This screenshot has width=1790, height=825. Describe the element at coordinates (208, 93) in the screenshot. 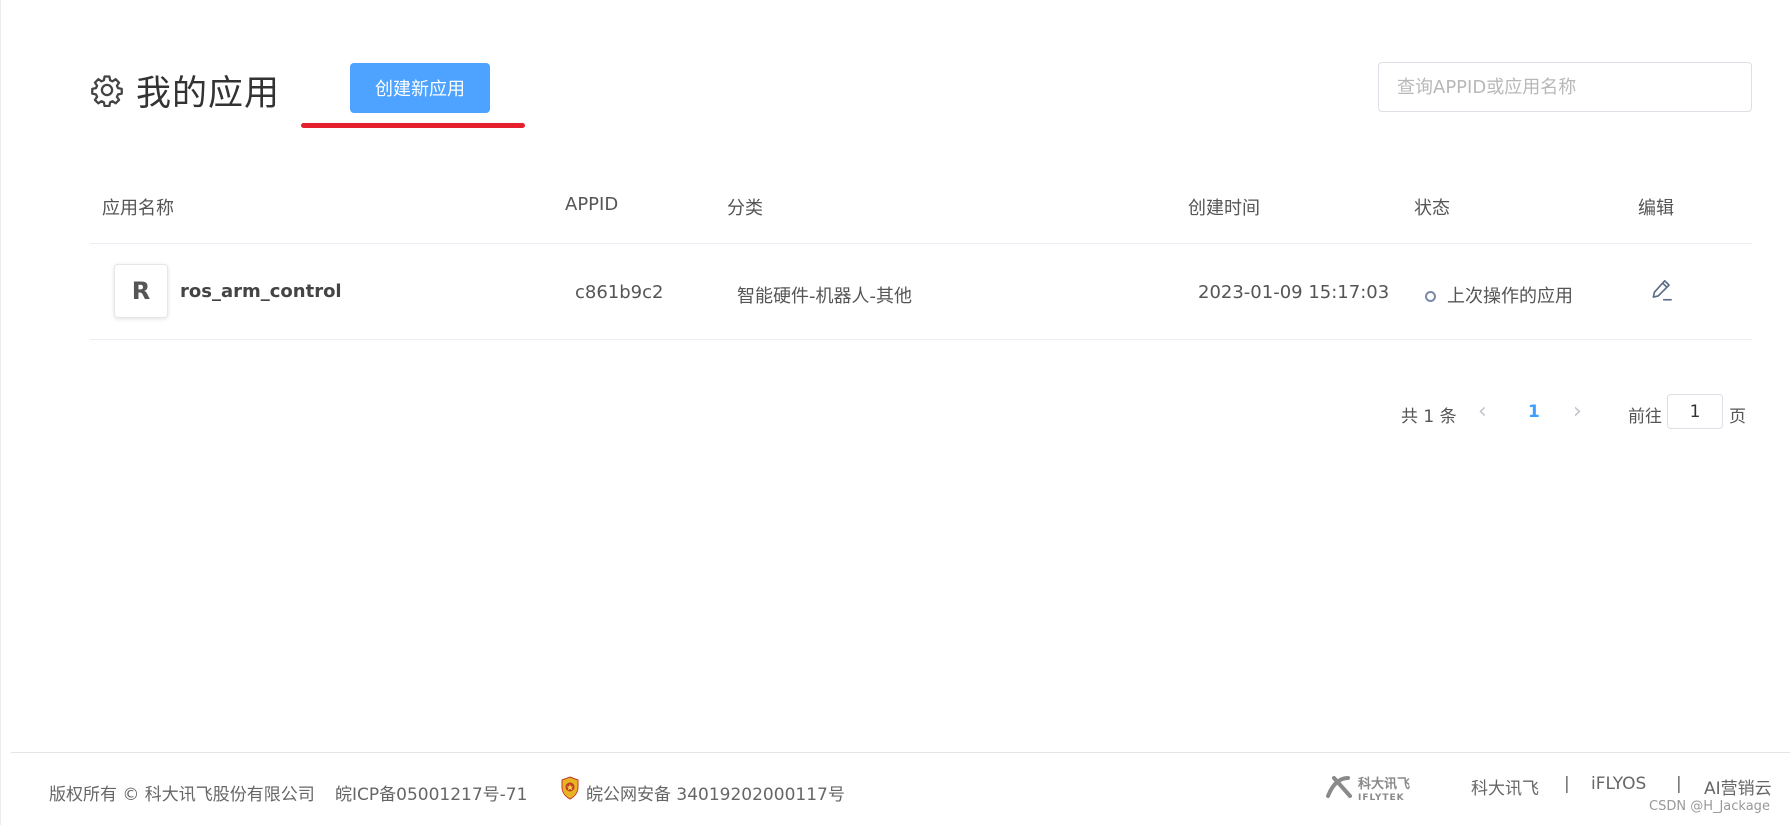

I see `page-title: 我的应用` at that location.